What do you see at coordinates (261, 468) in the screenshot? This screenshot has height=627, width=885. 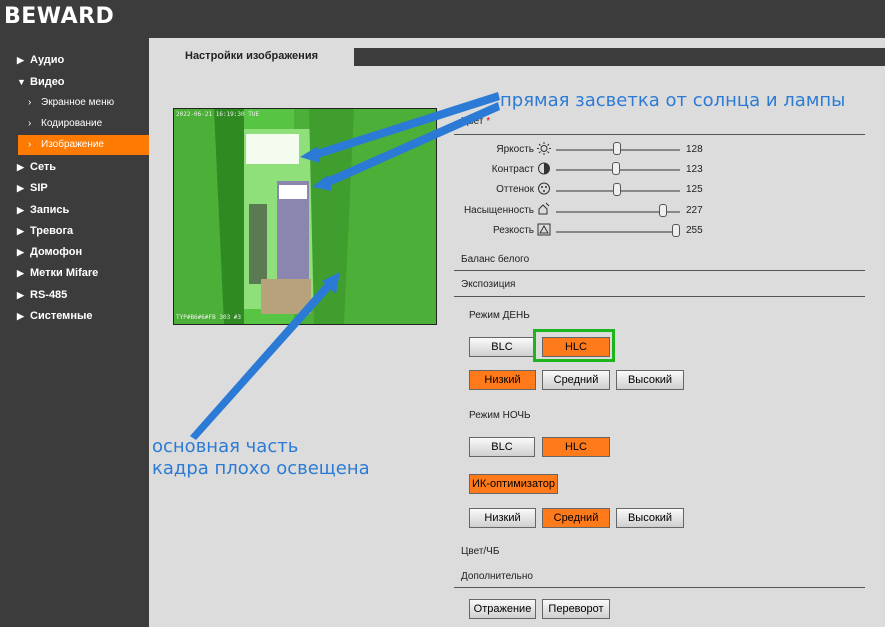 I see `annotation-underexposed-line2: кадра плохо освещена` at bounding box center [261, 468].